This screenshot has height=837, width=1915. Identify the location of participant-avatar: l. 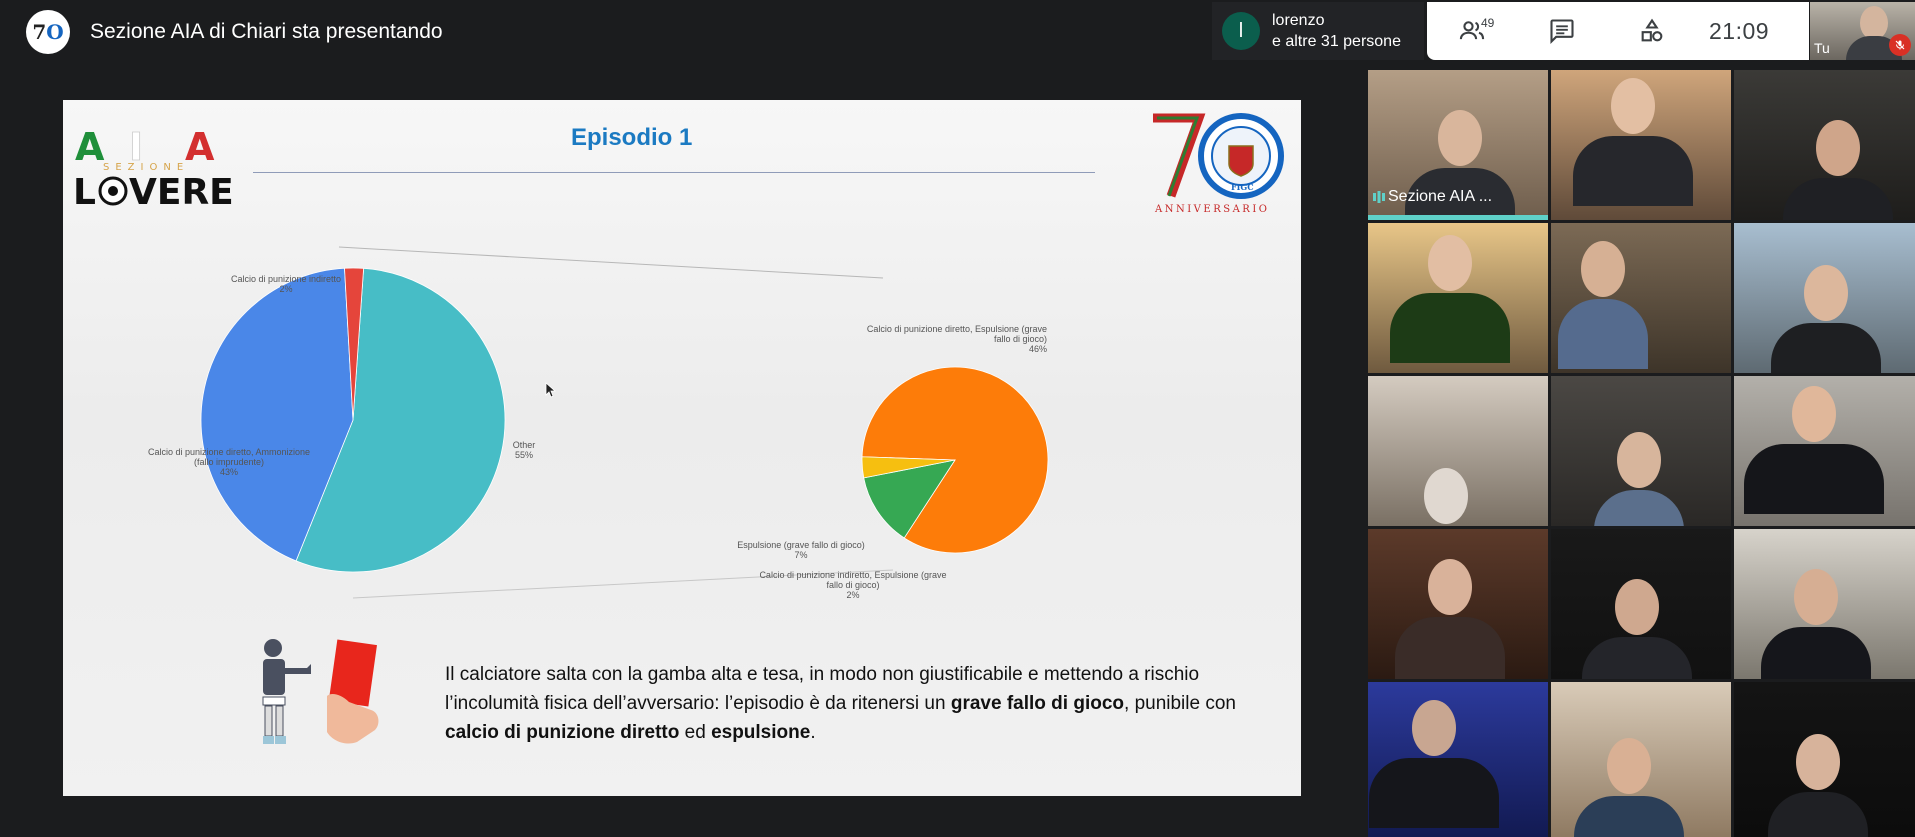
(1241, 31).